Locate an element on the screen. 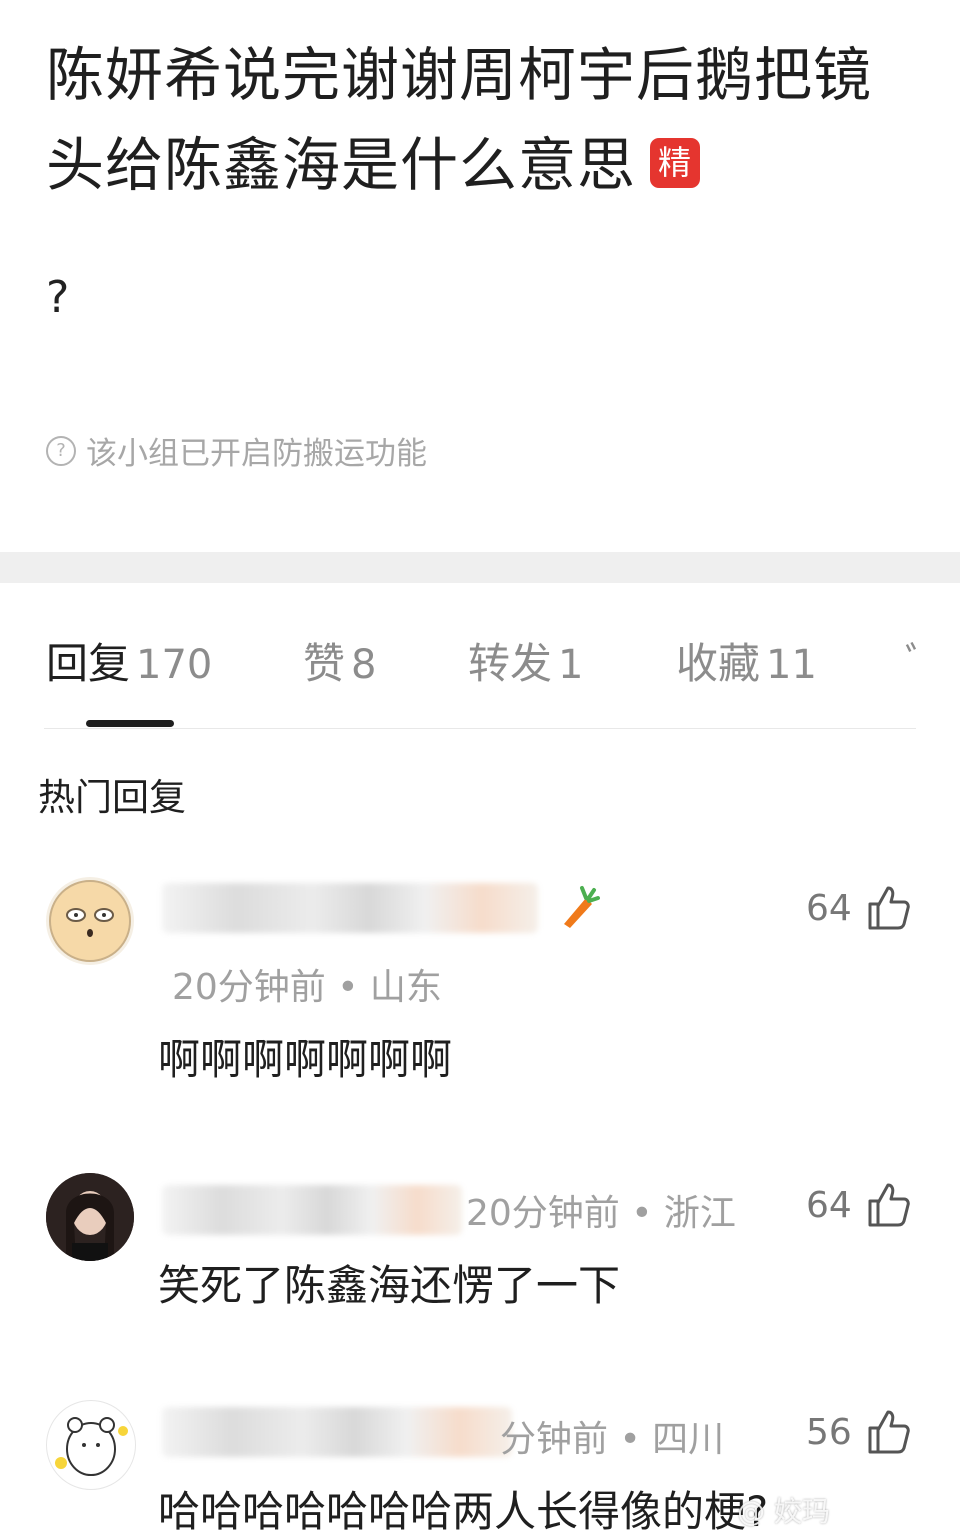  cartoon-face-avatar is located at coordinates (90, 921).